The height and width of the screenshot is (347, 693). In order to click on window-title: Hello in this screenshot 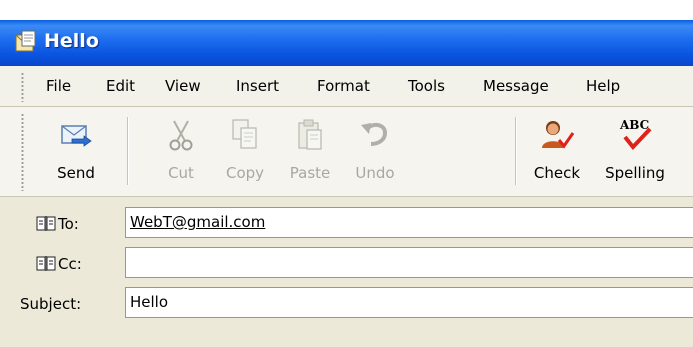, I will do `click(71, 41)`.